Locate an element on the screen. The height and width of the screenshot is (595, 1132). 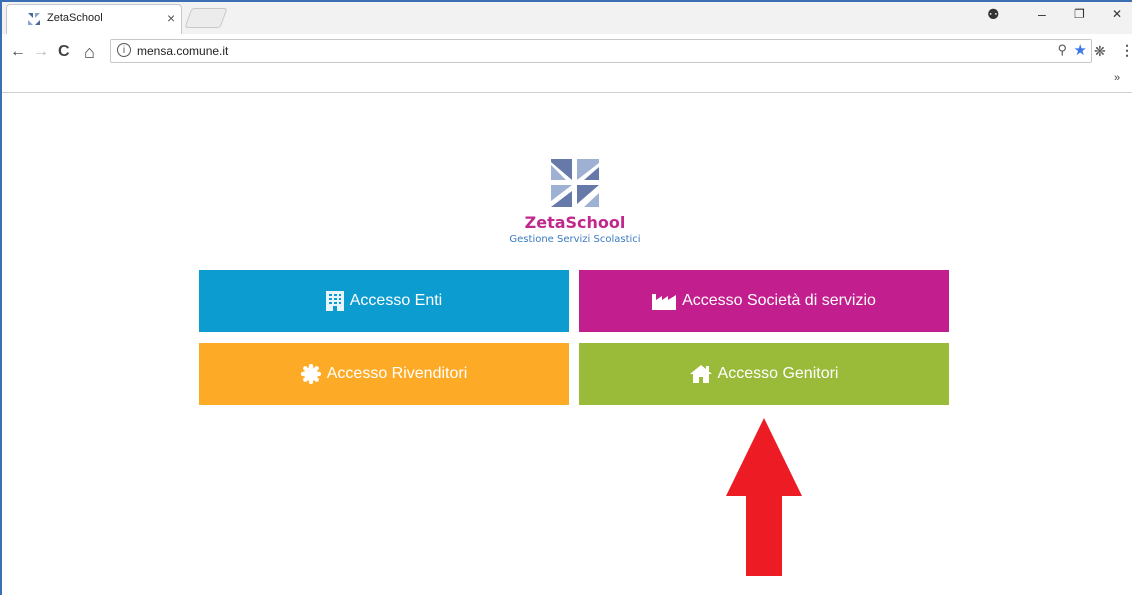
browser-toolbar: ← → C ⌂ i mensa.comune.it ⚲ ★ ❋ ⋮ is located at coordinates (567, 52).